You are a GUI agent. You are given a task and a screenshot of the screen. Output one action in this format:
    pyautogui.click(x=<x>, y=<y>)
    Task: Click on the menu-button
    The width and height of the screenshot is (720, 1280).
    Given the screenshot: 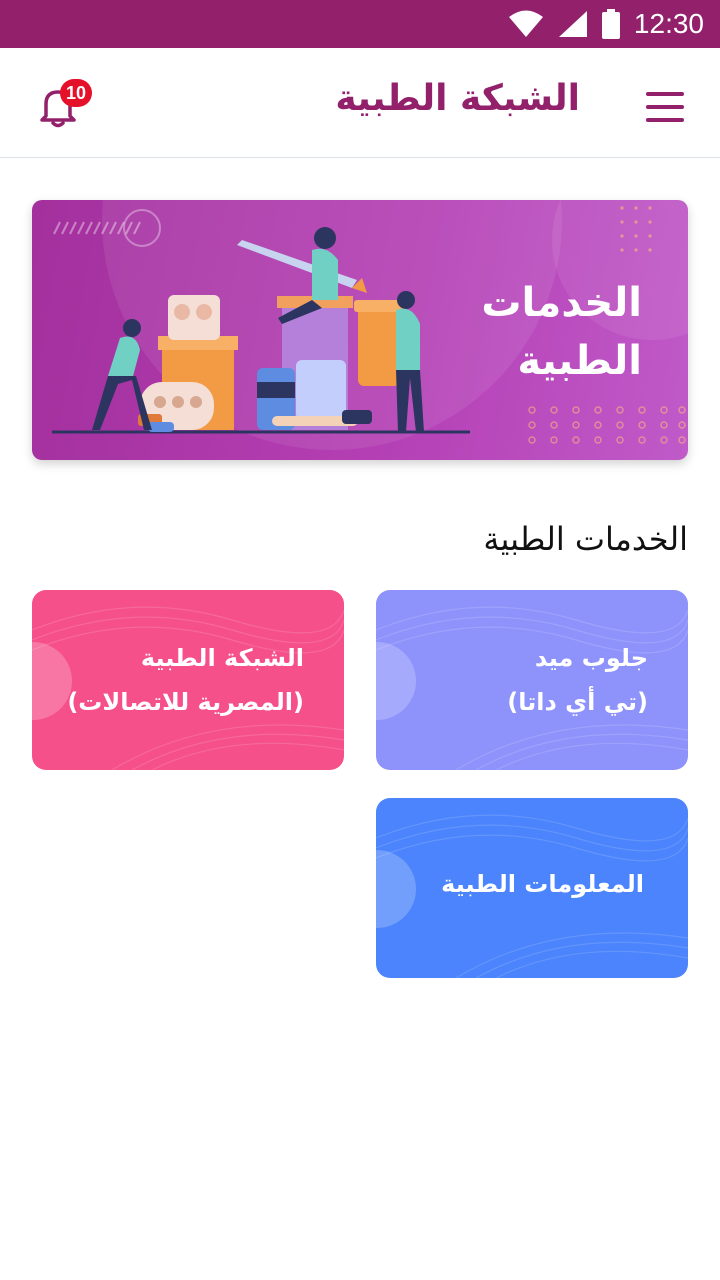 What is the action you would take?
    pyautogui.click(x=665, y=107)
    